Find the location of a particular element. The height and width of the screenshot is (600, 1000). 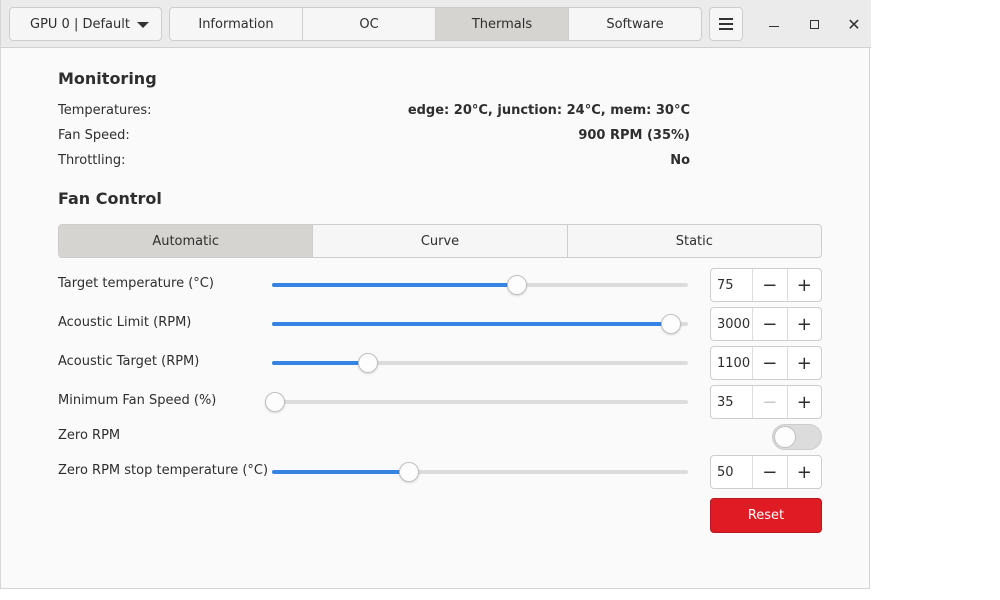

page-tabs: Information OC Thermals Software is located at coordinates (435, 24).